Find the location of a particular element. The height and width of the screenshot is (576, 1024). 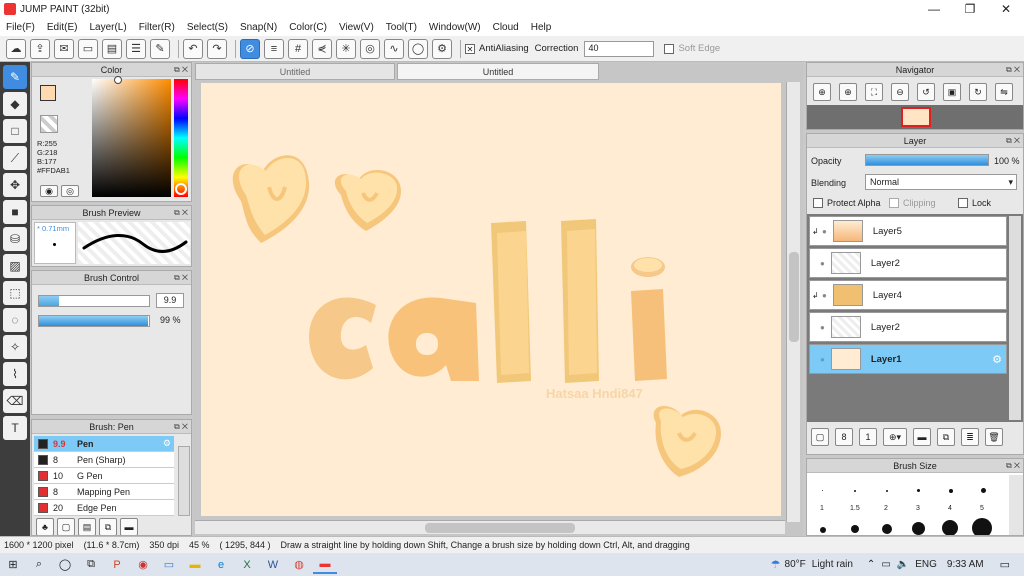

share-icon: ⇪ is located at coordinates (40, 48).